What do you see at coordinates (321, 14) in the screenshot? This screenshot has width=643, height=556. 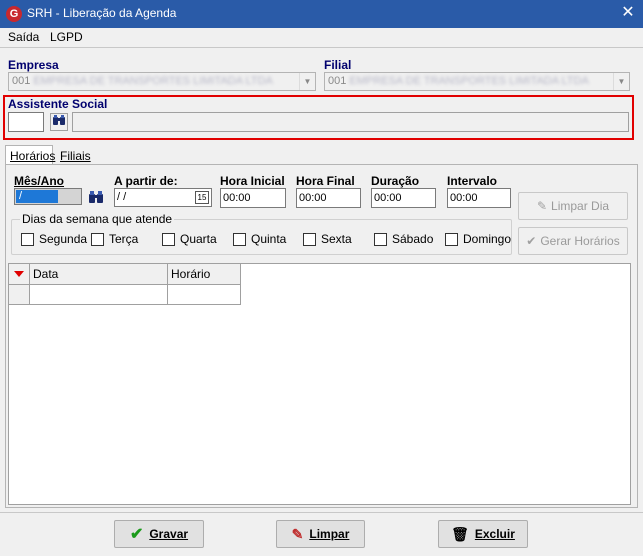 I see `title-bar: G SRH - Liberação da Agenda ✕` at bounding box center [321, 14].